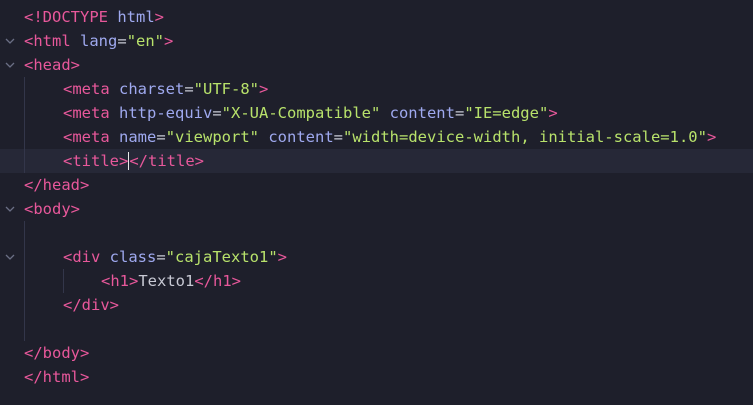 The image size is (753, 405). I want to click on token-text: Texto1, so click(166, 281).